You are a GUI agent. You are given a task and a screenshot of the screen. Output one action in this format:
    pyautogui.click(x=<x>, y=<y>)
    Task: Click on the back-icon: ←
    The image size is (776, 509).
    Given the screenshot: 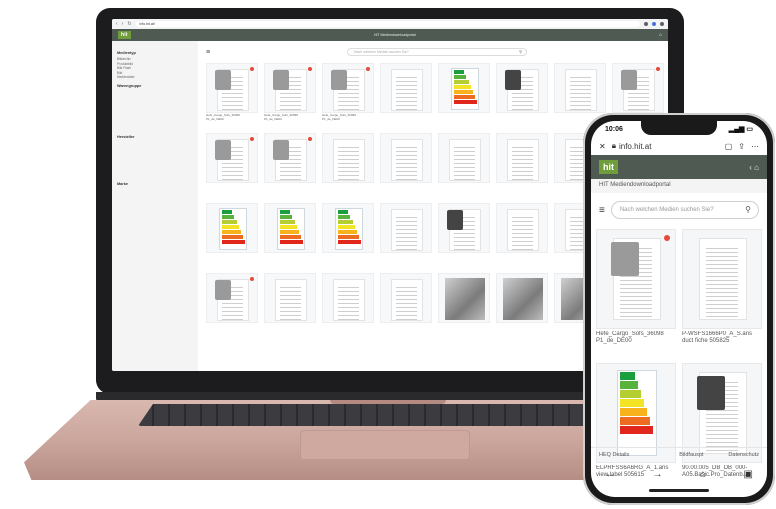 What is the action you would take?
    pyautogui.click(x=610, y=474)
    